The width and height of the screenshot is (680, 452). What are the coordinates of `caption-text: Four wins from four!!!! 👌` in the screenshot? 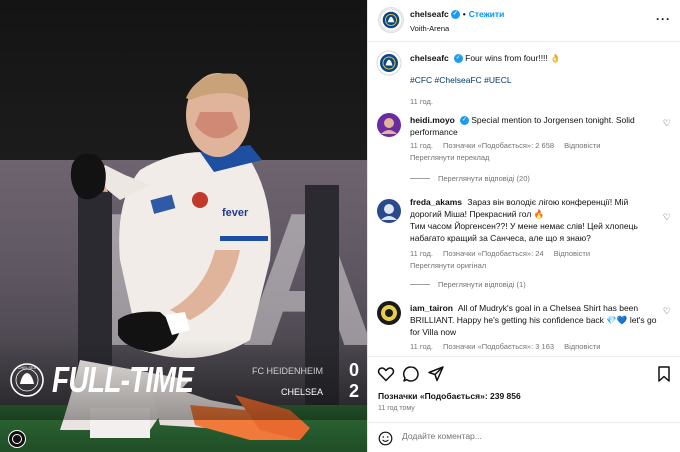 It's located at (513, 58).